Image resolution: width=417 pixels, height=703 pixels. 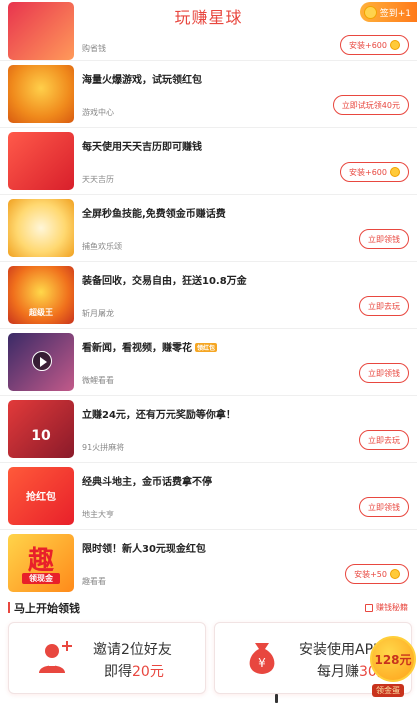 I want to click on money-bag-icon: ¥, so click(x=262, y=658).